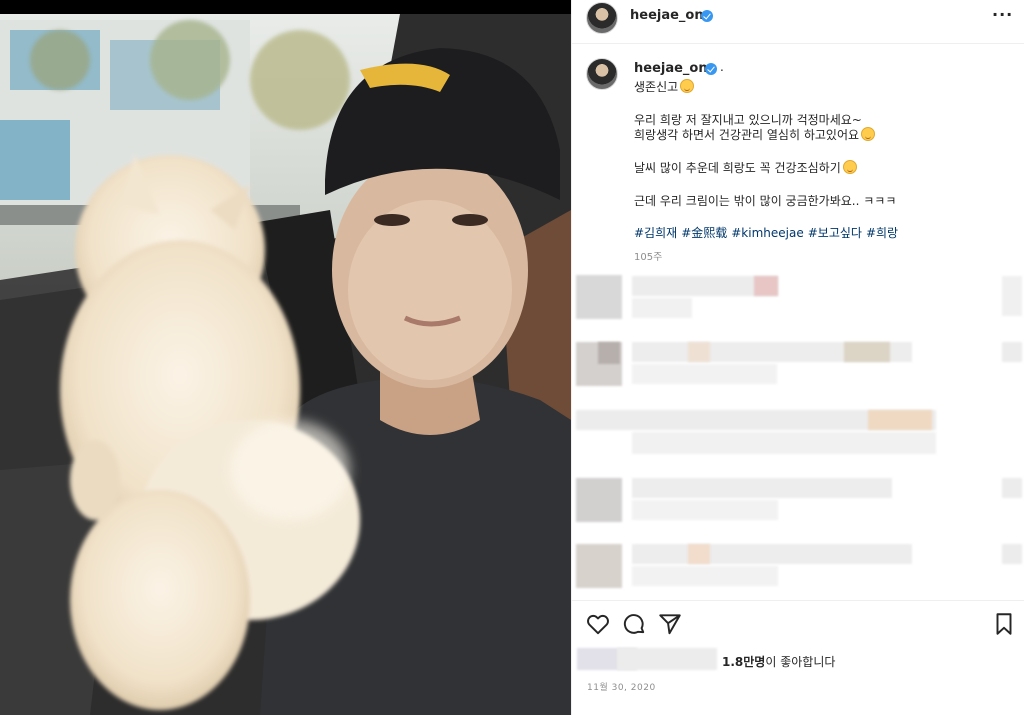  What do you see at coordinates (648, 257) in the screenshot?
I see `caption-age: 105주` at bounding box center [648, 257].